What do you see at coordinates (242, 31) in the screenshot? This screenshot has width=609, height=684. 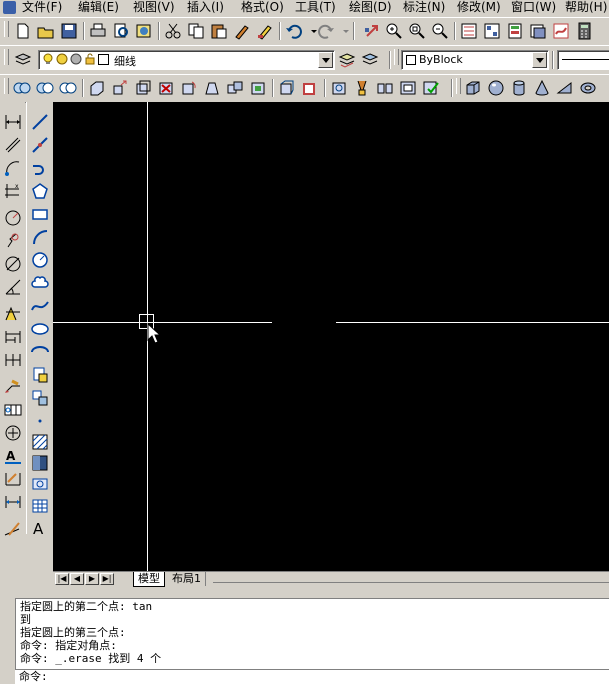 I see `match-properties-icon` at bounding box center [242, 31].